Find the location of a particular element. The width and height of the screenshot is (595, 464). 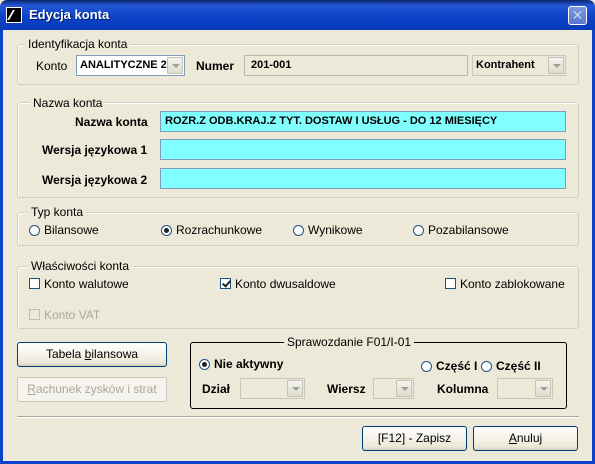

typ-konta-legend: Typ konta is located at coordinates (57, 212).